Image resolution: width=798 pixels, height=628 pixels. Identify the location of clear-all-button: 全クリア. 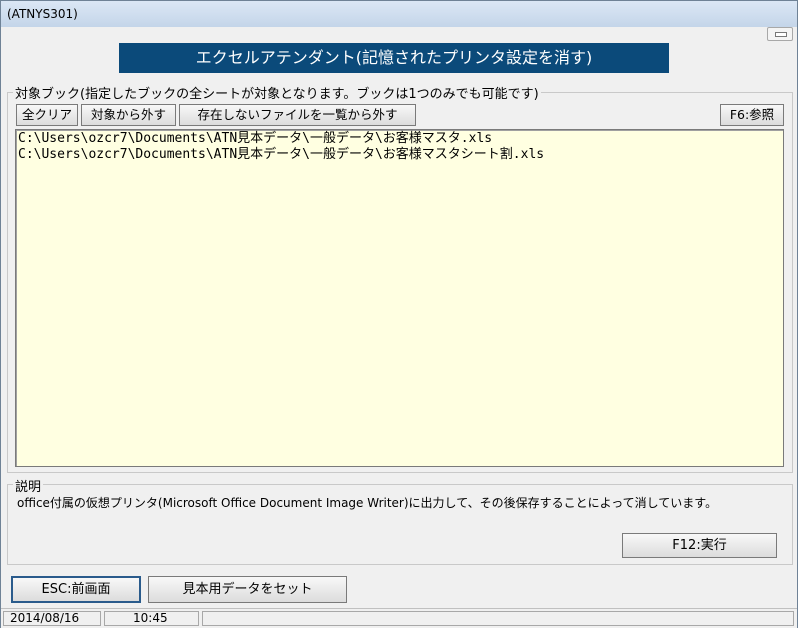
(47, 115).